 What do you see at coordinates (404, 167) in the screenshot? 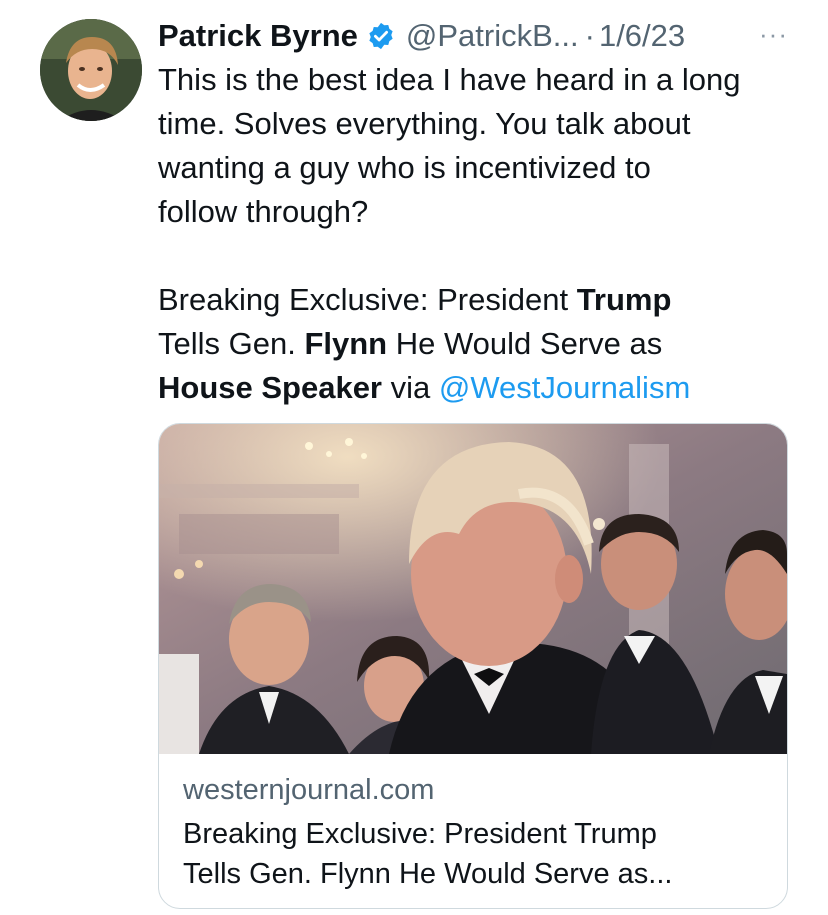
I see `tweet-text-line: wanting a guy who is incentivized to` at bounding box center [404, 167].